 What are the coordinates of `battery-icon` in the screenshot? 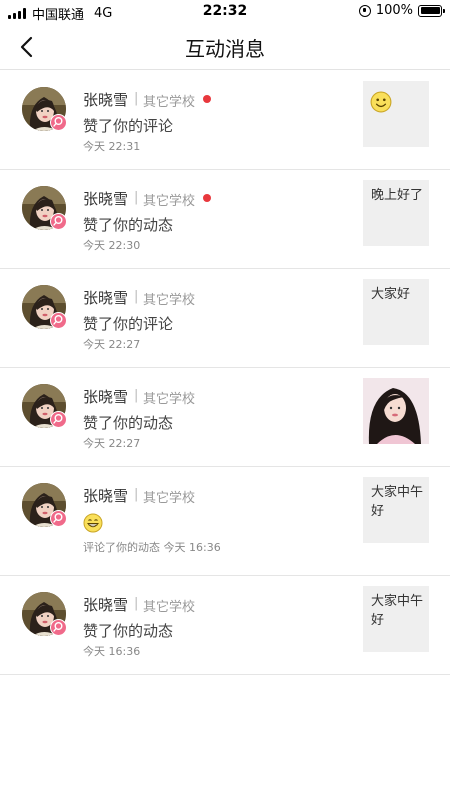 It's located at (431, 10).